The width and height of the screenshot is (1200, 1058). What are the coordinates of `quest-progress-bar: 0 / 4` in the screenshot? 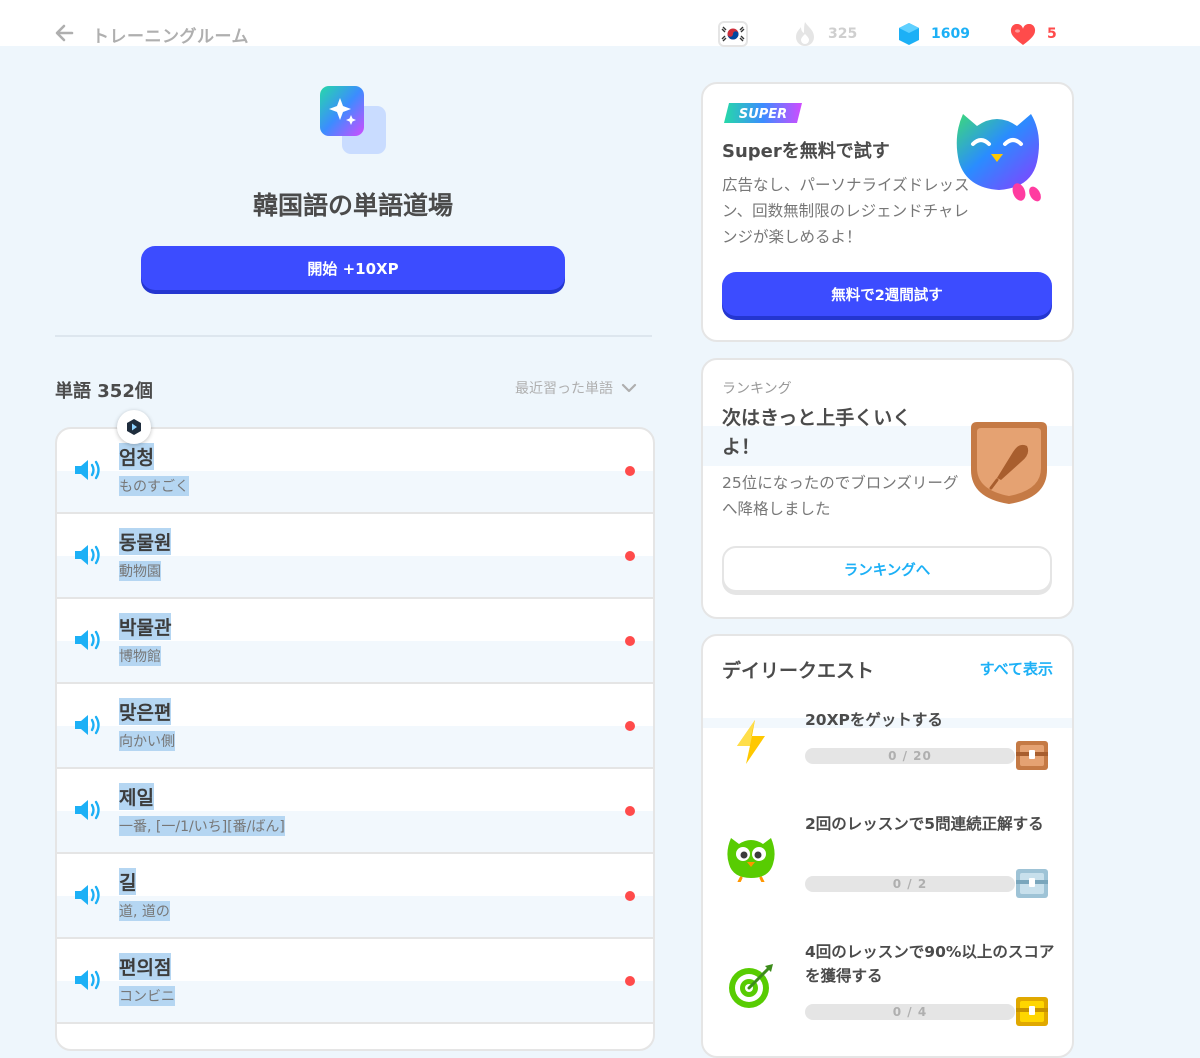 It's located at (910, 1012).